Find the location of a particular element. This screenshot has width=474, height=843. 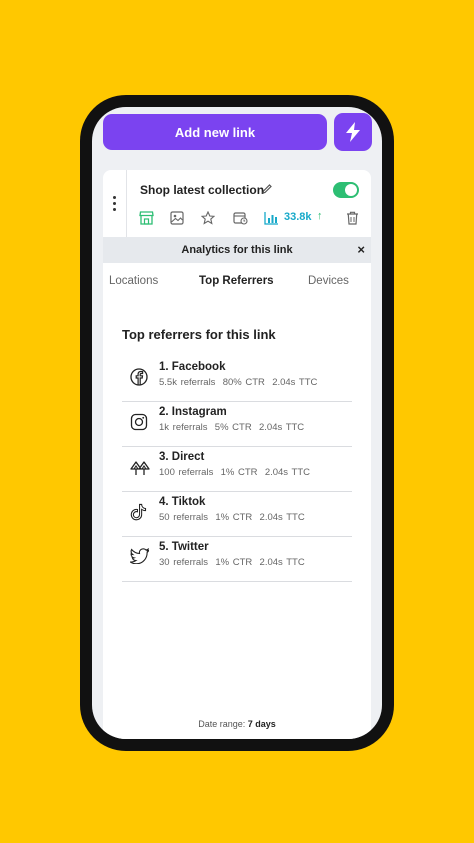

referrer-stats: 30 referrals 1% CTR 2.04s TTC is located at coordinates (232, 562).